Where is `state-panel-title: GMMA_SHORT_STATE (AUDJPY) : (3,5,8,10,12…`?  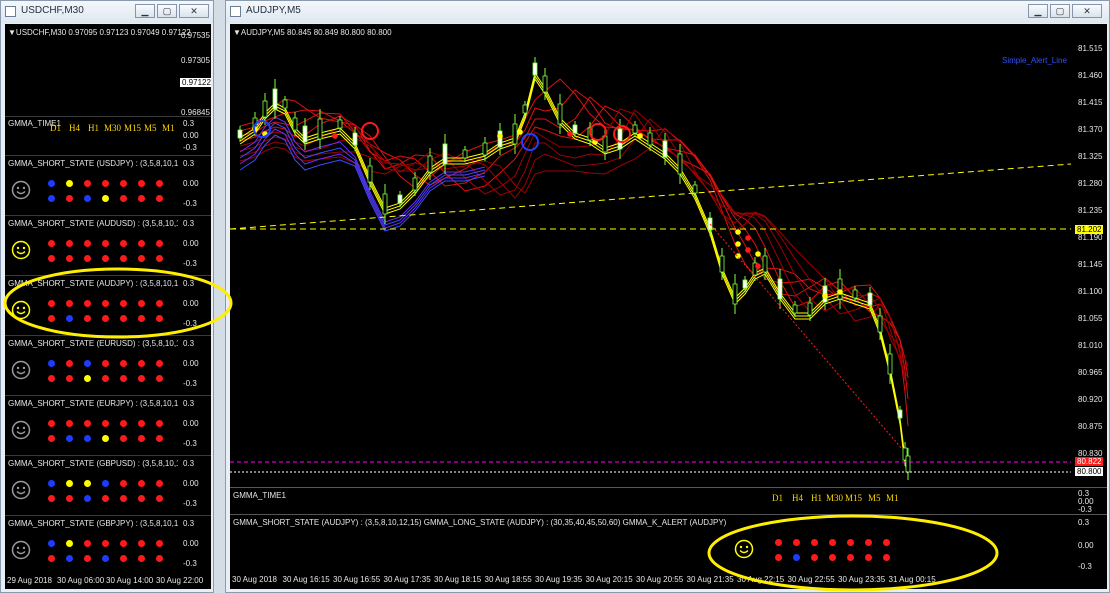 state-panel-title: GMMA_SHORT_STATE (AUDJPY) : (3,5,8,10,12… is located at coordinates (93, 283).